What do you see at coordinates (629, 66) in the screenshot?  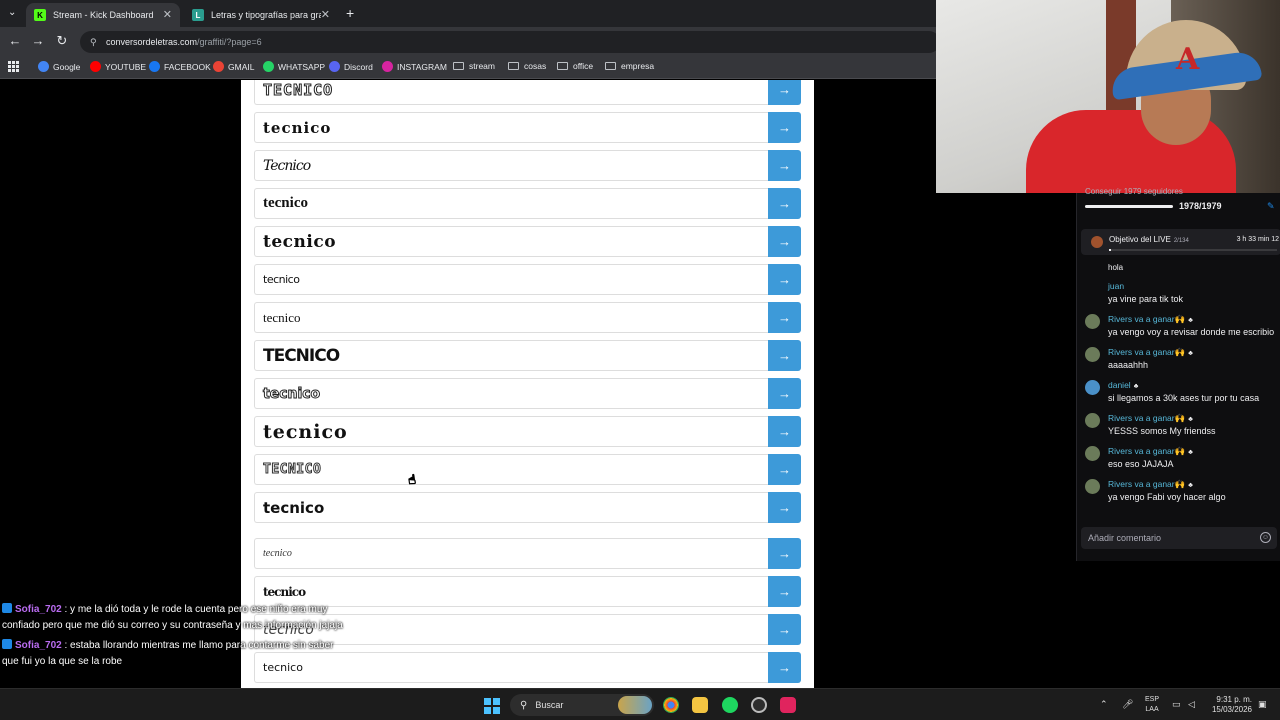 I see `bookmark-empresa: empresa` at bounding box center [629, 66].